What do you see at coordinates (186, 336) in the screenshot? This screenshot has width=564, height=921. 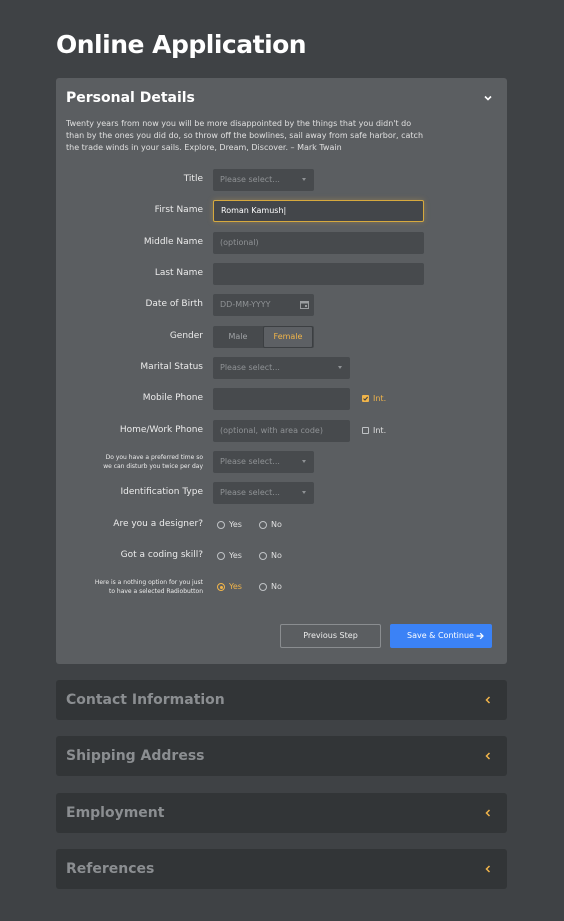 I see `gender-label: Gender` at bounding box center [186, 336].